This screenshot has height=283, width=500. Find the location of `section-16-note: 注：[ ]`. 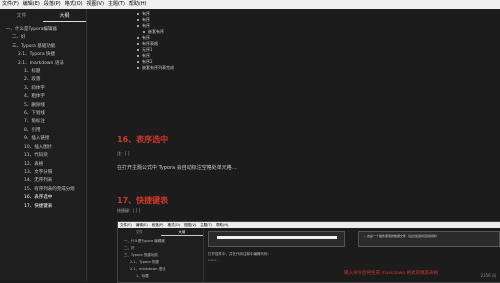

section-16-note: 注：[ ] is located at coordinates (123, 153).